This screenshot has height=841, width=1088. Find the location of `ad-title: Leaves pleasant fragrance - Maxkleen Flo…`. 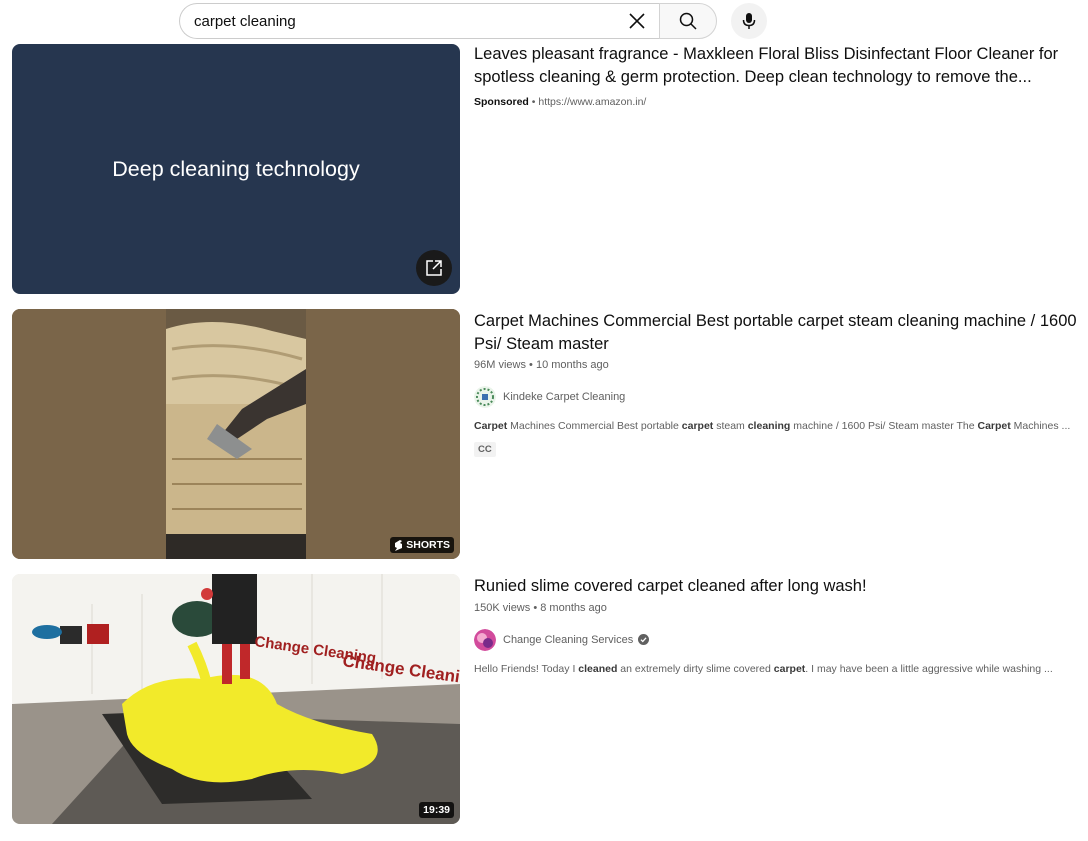

ad-title: Leaves pleasant fragrance - Maxkleen Flo… is located at coordinates (778, 65).